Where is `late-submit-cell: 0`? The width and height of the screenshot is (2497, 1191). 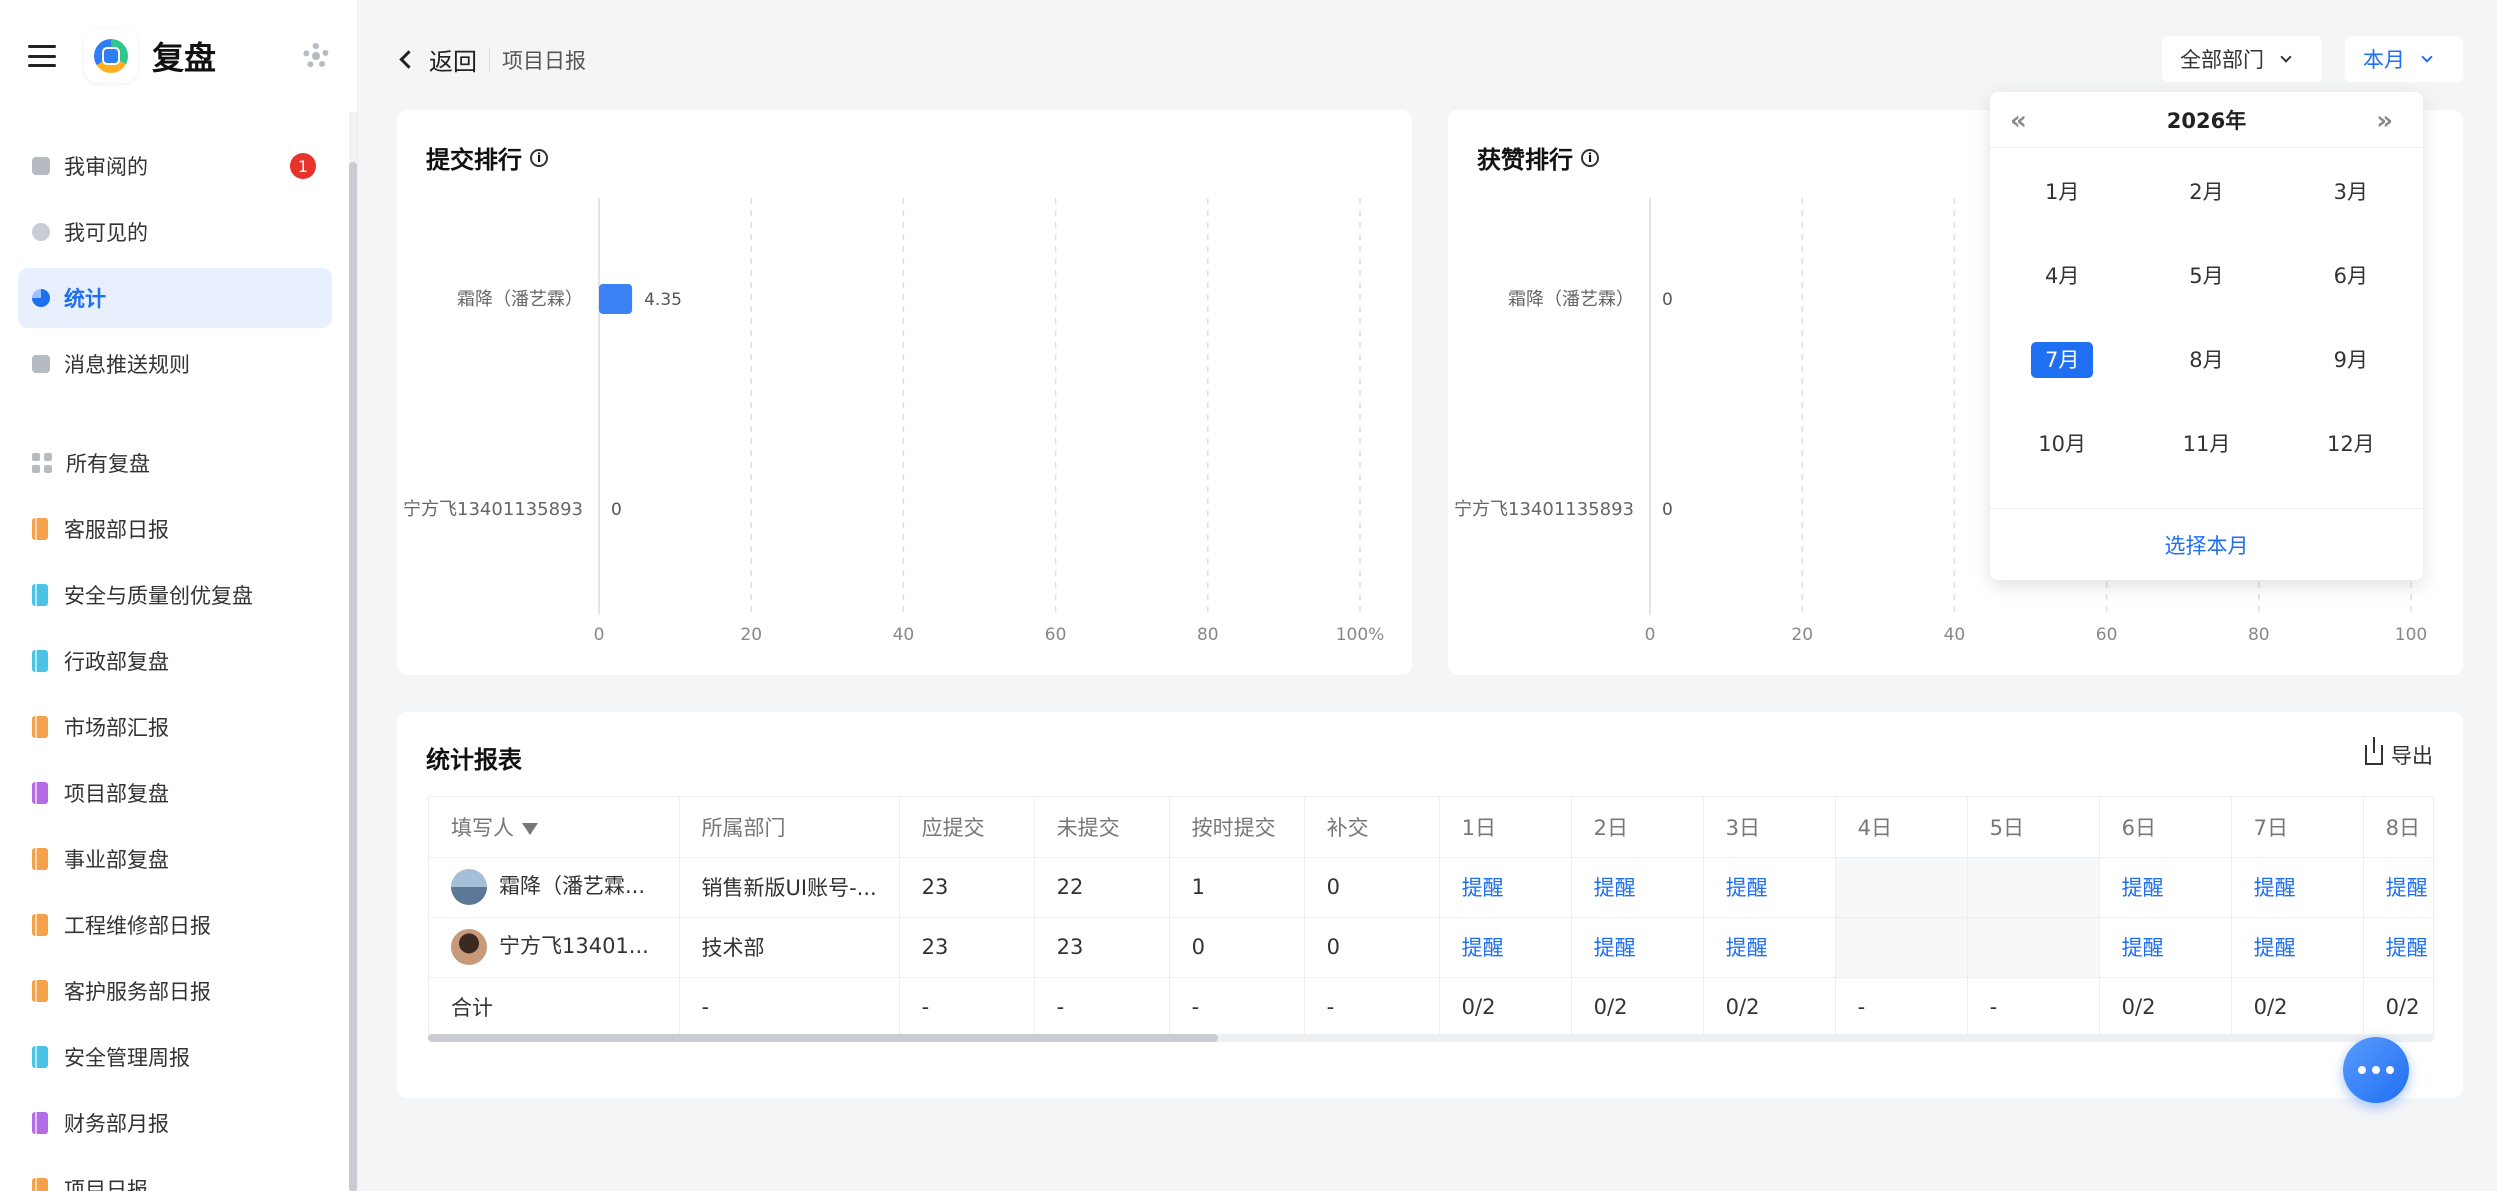 late-submit-cell: 0 is located at coordinates (1372, 947).